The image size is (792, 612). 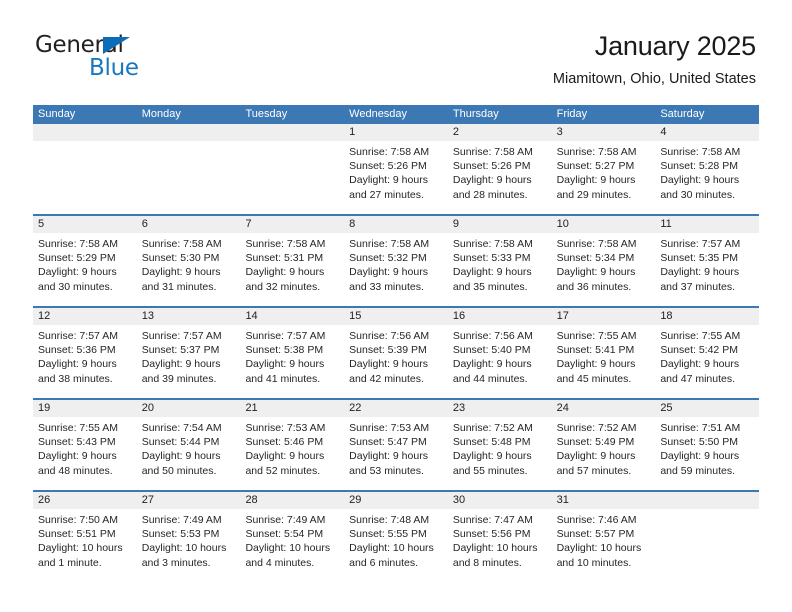 I want to click on day-detail-line: Sunrise: 7:53 AM, so click(x=389, y=428).